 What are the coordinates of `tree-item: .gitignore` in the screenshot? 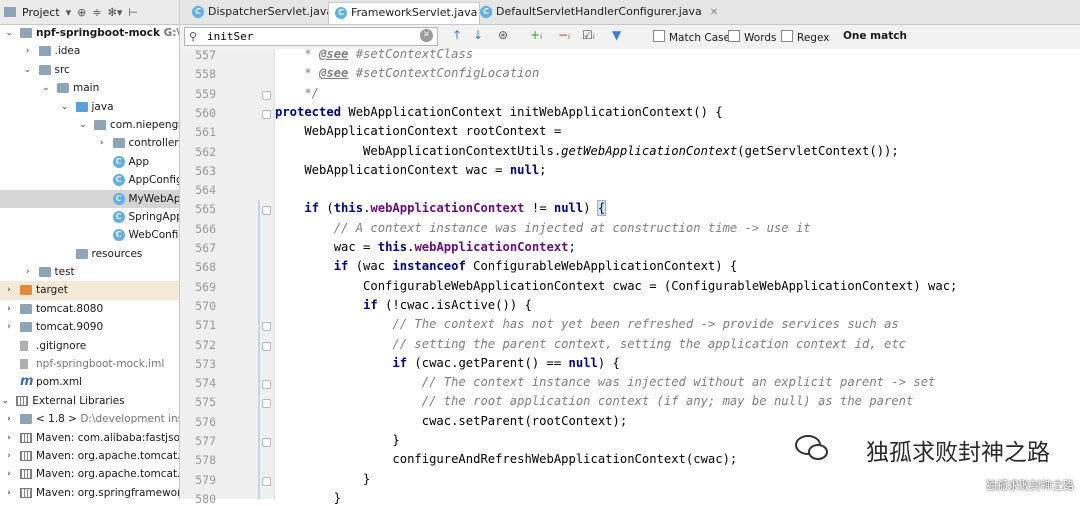 It's located at (89, 346).